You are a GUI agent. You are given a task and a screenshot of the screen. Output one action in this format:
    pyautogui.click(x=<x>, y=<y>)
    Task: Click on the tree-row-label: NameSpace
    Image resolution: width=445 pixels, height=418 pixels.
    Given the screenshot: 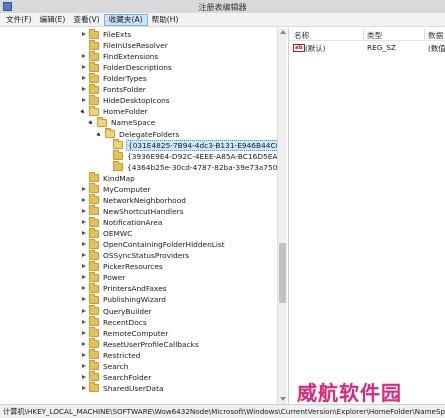 What is the action you would take?
    pyautogui.click(x=133, y=123)
    